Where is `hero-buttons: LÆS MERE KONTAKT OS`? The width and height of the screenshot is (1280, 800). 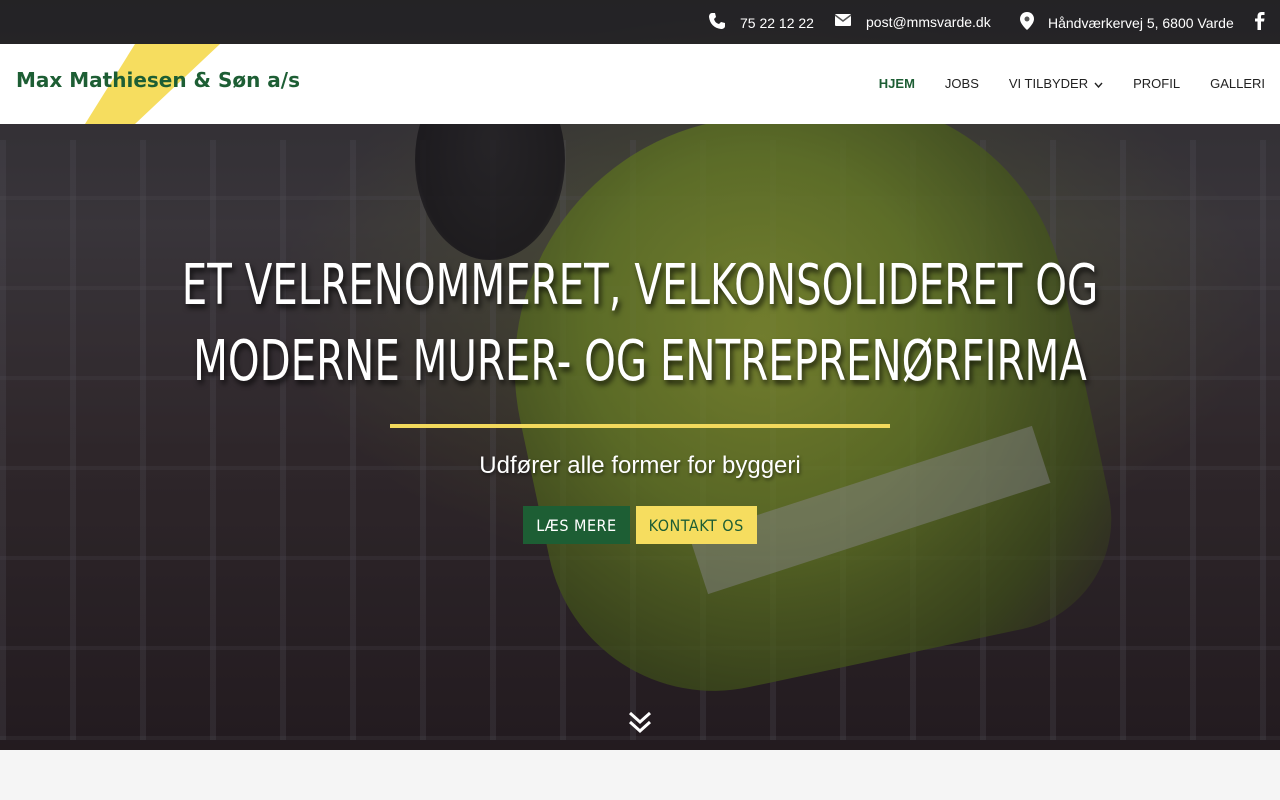 hero-buttons: LÆS MERE KONTAKT OS is located at coordinates (640, 525).